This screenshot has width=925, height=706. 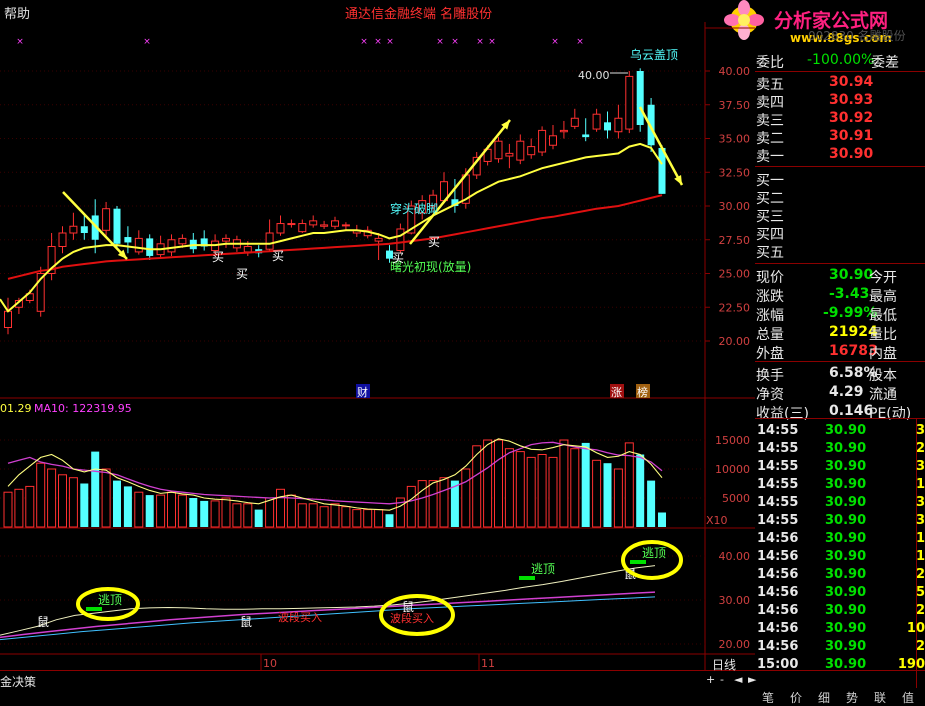 I want to click on ask-price: 30.91, so click(x=851, y=136).